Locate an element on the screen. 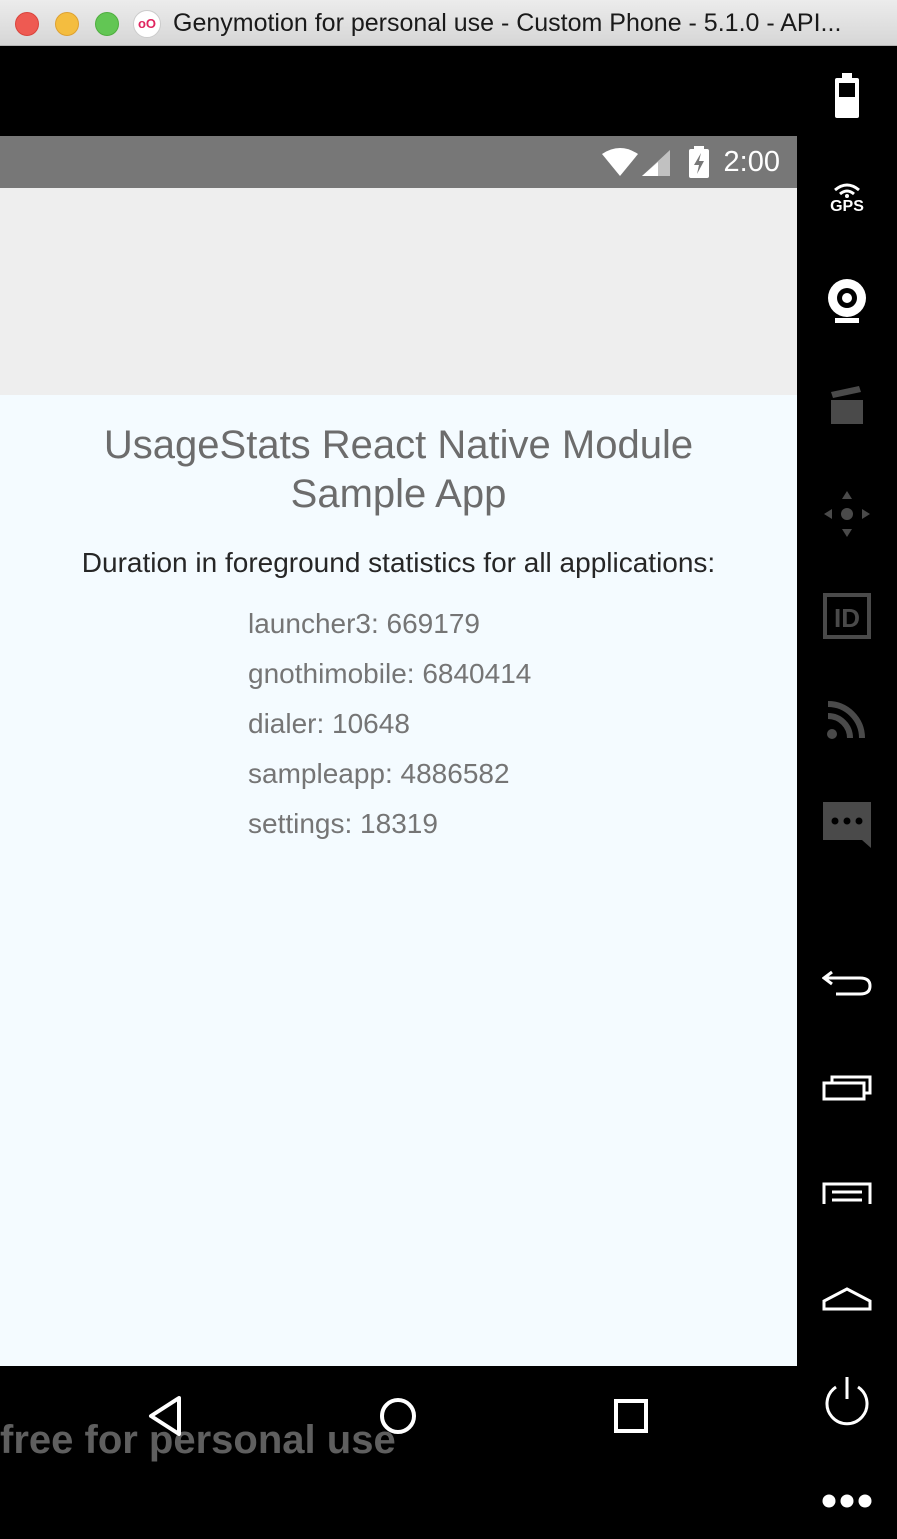  capture-icon is located at coordinates (847, 406).